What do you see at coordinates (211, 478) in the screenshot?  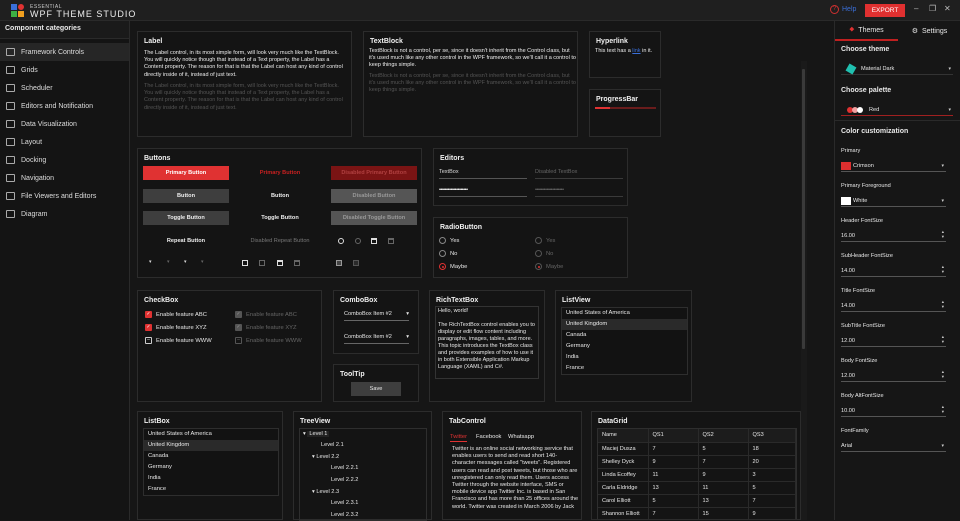 I see `listbox-item: India` at bounding box center [211, 478].